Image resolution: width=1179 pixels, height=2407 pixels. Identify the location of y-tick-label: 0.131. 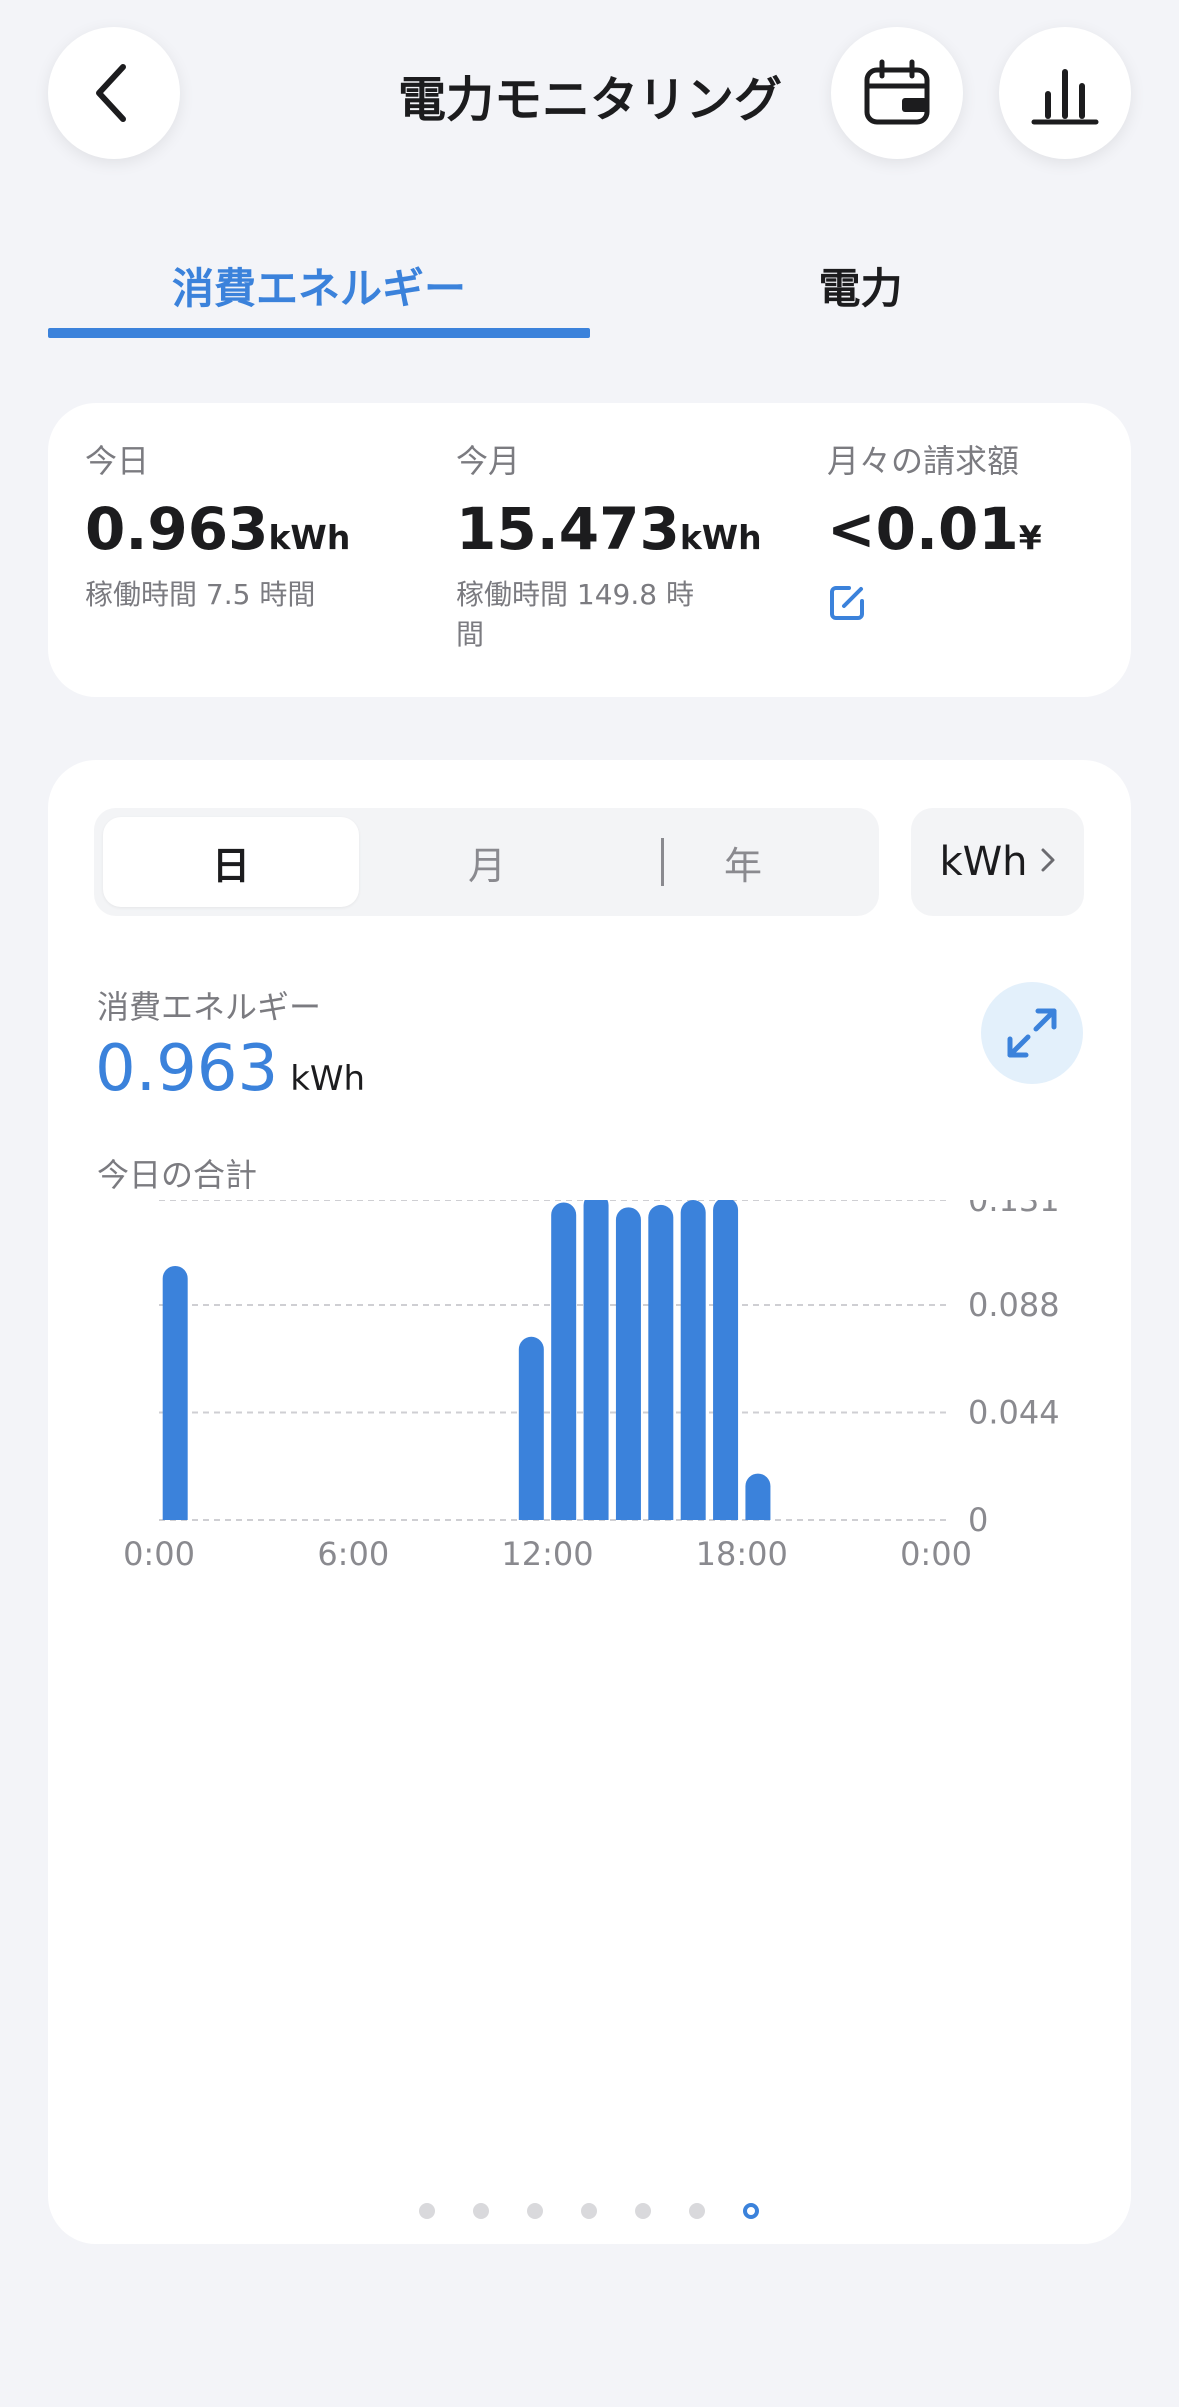
(1014, 1209).